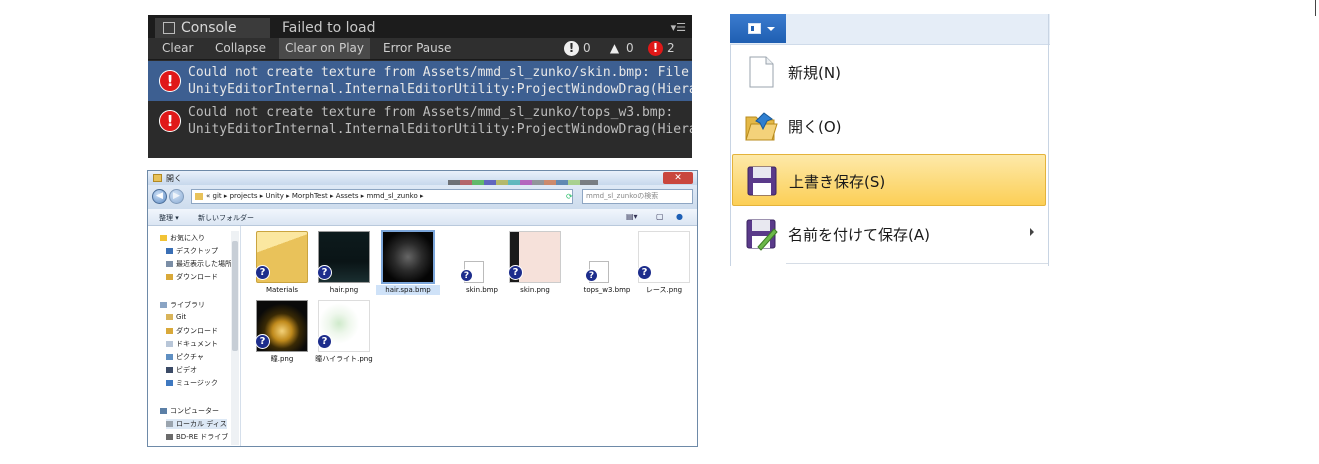 This screenshot has width=1319, height=464. I want to click on organize-button: 整理 ▾, so click(169, 218).